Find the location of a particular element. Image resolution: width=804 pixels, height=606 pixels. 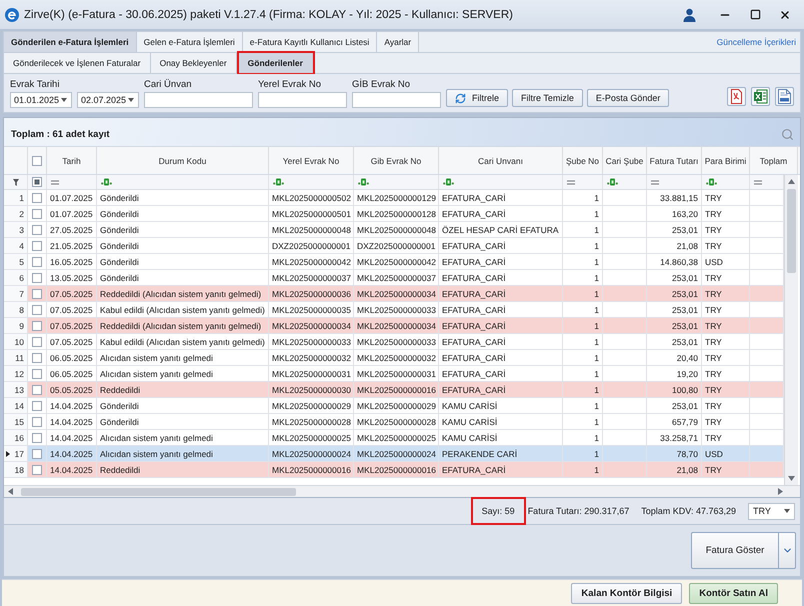

right-arrow-icon is located at coordinates (780, 491).